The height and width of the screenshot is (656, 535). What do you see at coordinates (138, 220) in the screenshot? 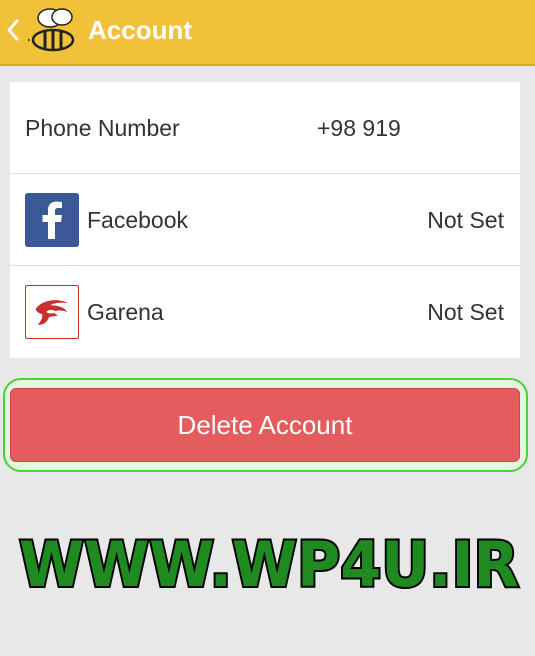
I see `facebook-label: Facebook` at bounding box center [138, 220].